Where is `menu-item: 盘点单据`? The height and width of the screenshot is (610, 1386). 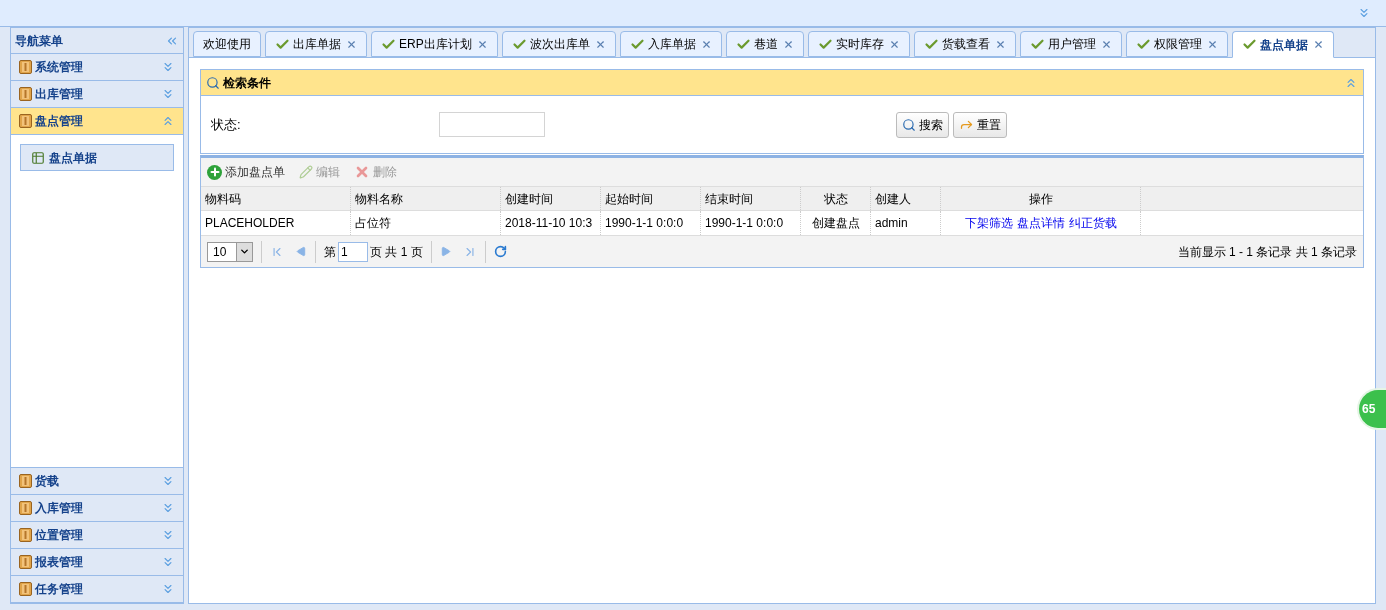
menu-item: 盘点单据 is located at coordinates (97, 157).